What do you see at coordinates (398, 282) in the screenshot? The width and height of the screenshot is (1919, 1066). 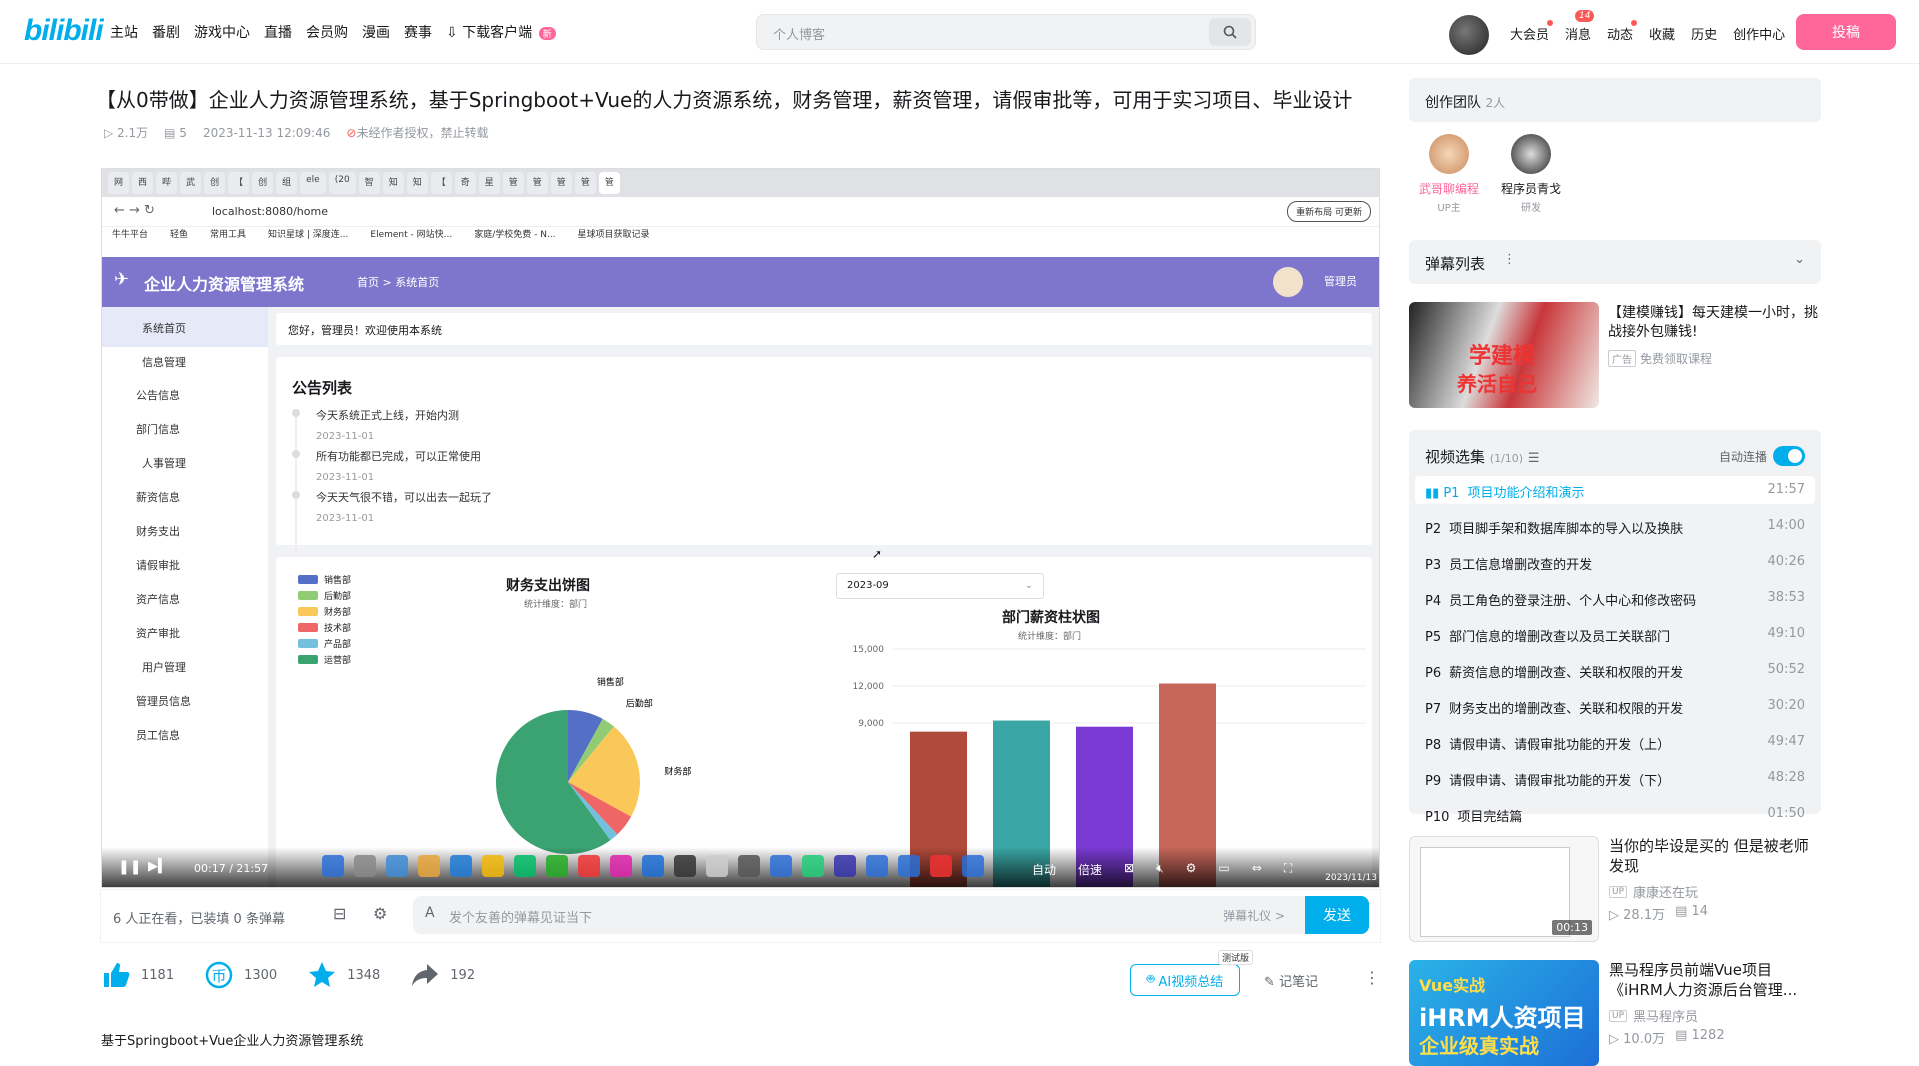 I see `app-breadcrumb: 首页 > 系统首页` at bounding box center [398, 282].